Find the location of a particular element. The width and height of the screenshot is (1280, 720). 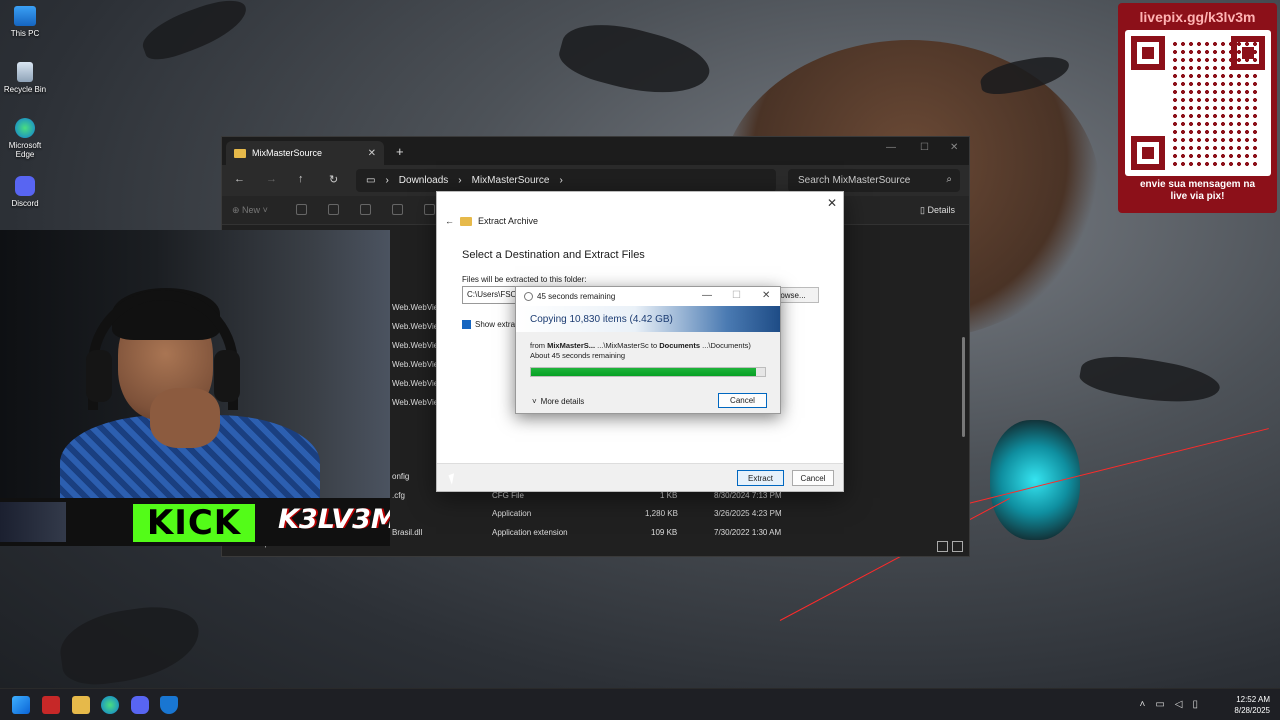

address-bar: ▭ › Downloads › MixMasterSource › is located at coordinates (566, 180).